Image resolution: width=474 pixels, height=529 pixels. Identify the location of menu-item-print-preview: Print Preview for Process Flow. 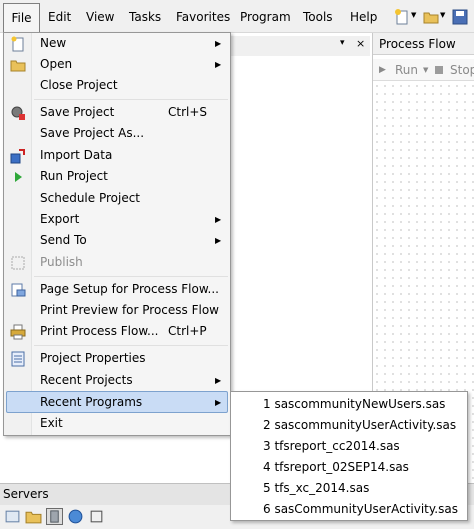
(117, 310).